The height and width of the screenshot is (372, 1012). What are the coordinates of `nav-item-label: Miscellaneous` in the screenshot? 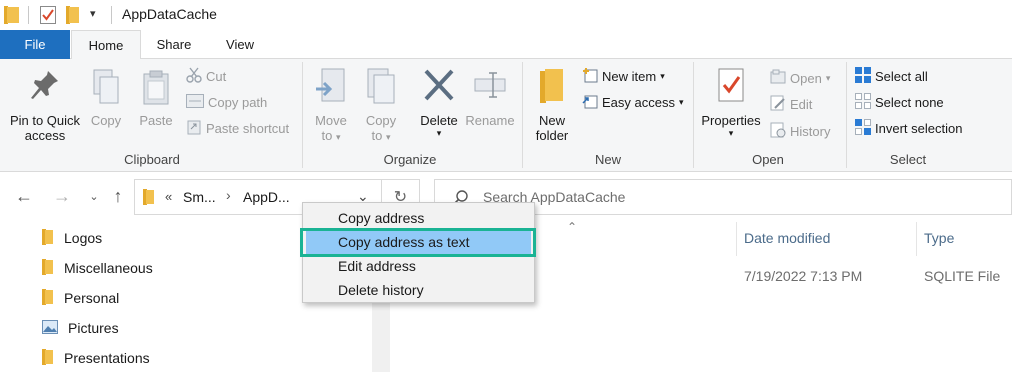 It's located at (108, 268).